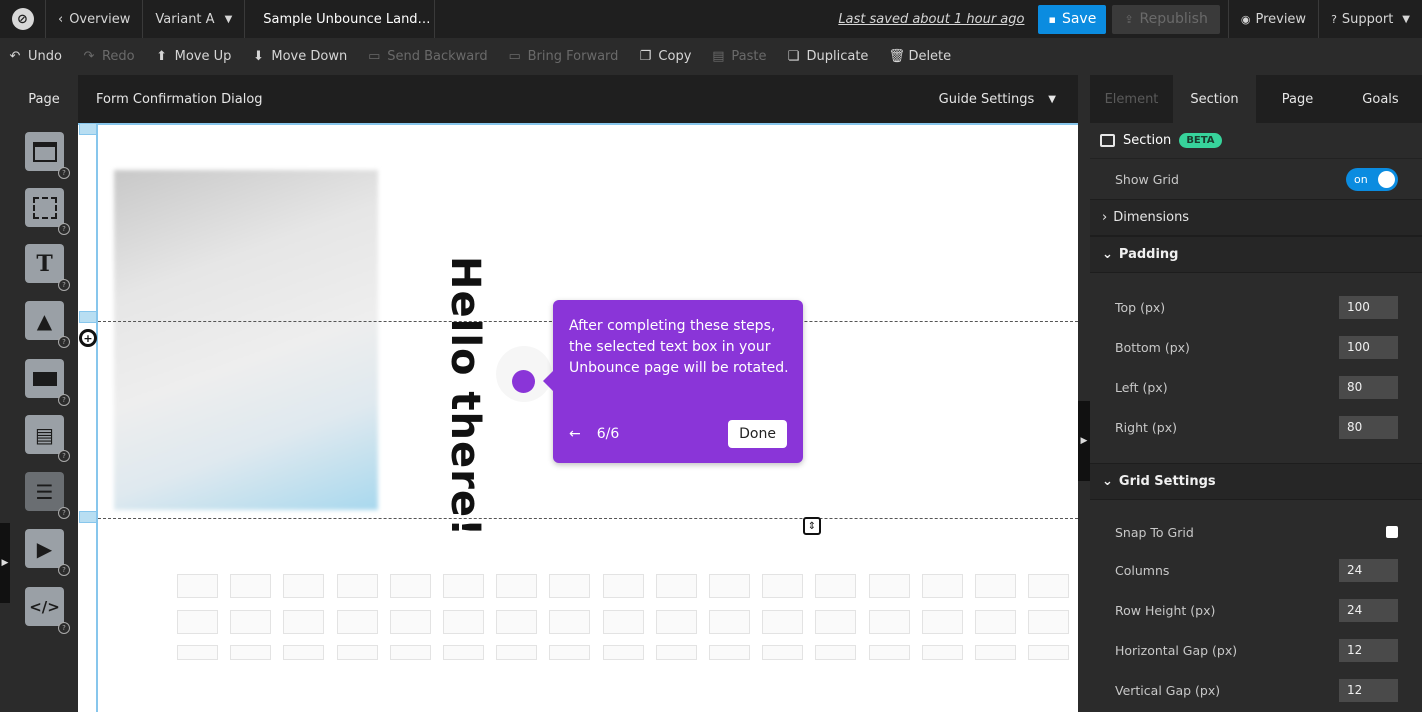 This screenshot has height=712, width=1422. Describe the element at coordinates (47, 155) in the screenshot. I see `section-widget: ?` at that location.